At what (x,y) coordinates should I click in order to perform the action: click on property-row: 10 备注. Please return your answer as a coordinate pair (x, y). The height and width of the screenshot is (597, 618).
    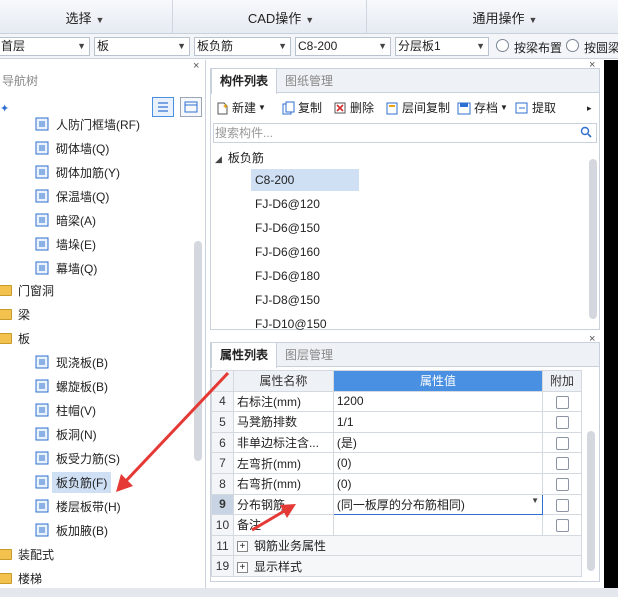
    Looking at the image, I should click on (396, 525).